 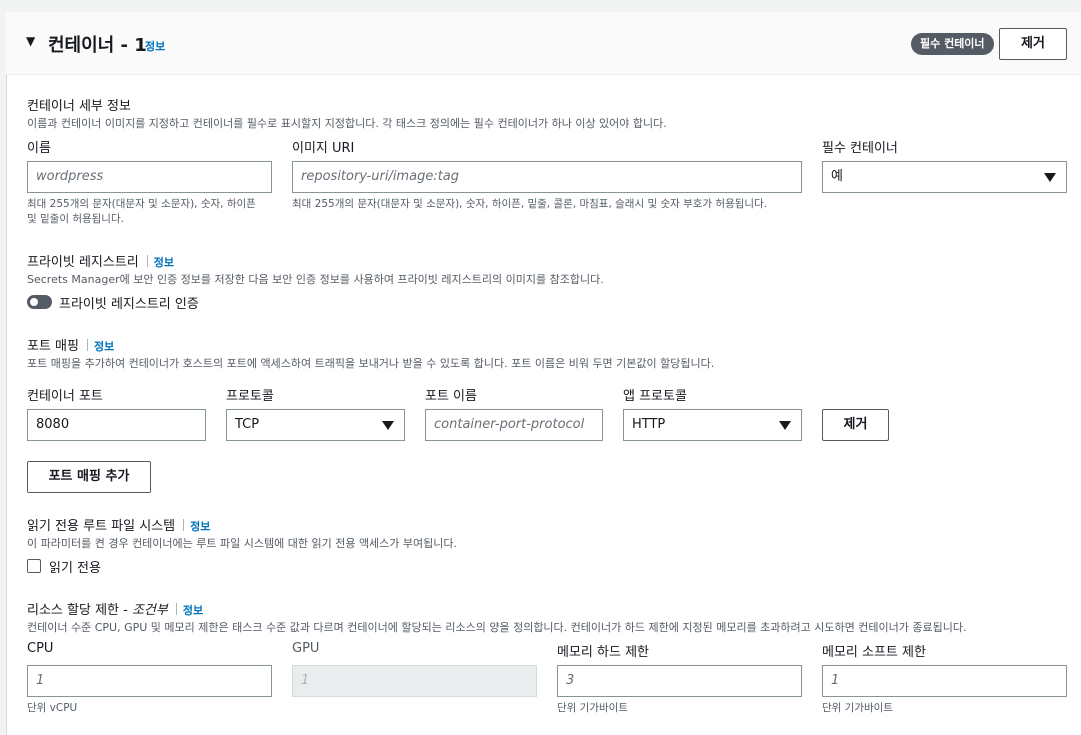 What do you see at coordinates (39, 148) in the screenshot?
I see `name-label: 이름` at bounding box center [39, 148].